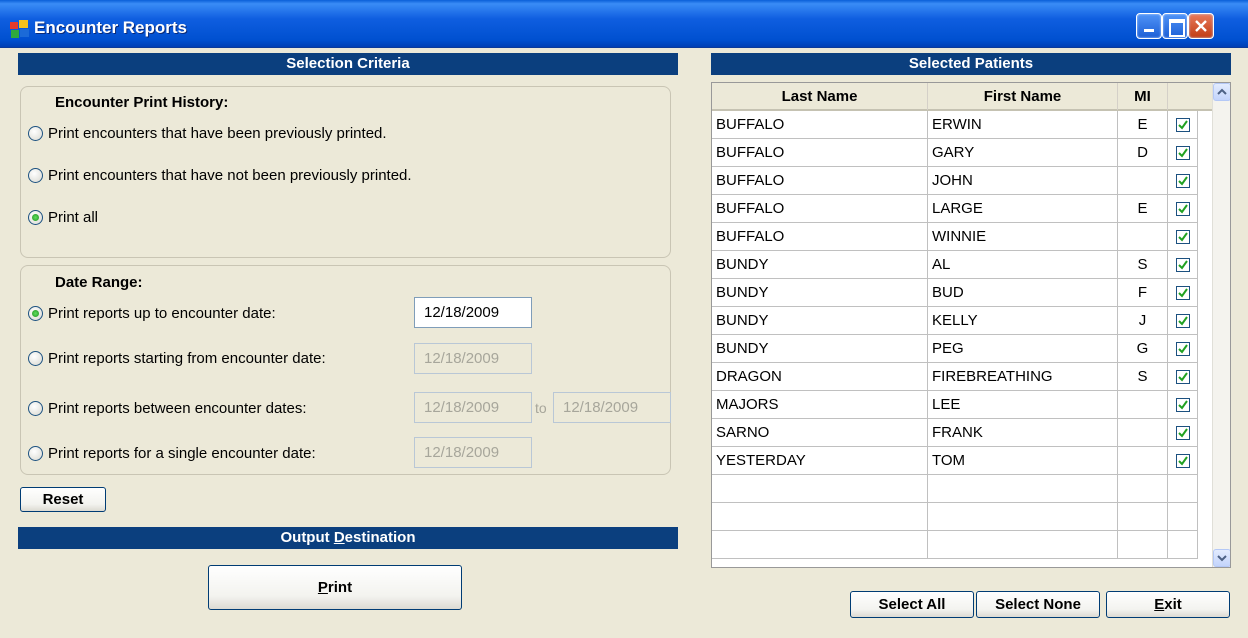  Describe the element at coordinates (152, 313) in the screenshot. I see `radio-up-to-date: Print reports up to encounter date:` at that location.